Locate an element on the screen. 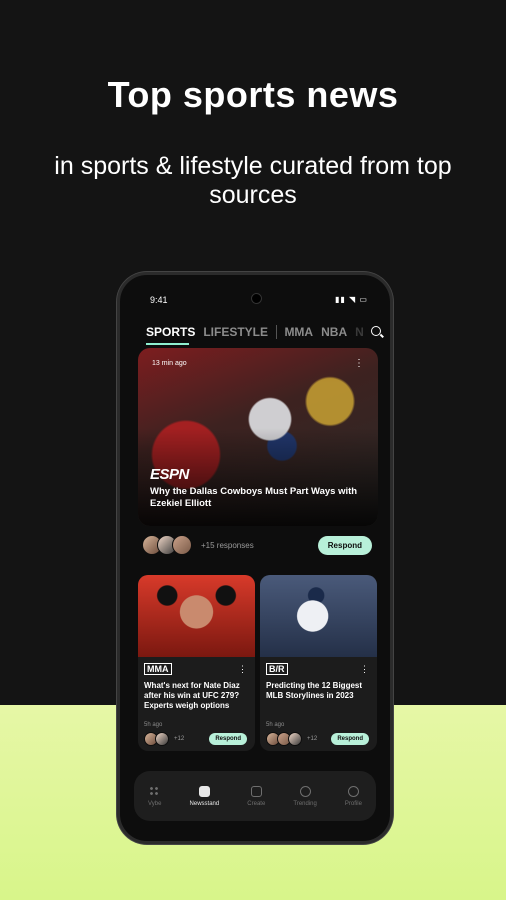 The width and height of the screenshot is (506, 900). trending-icon is located at coordinates (305, 791).